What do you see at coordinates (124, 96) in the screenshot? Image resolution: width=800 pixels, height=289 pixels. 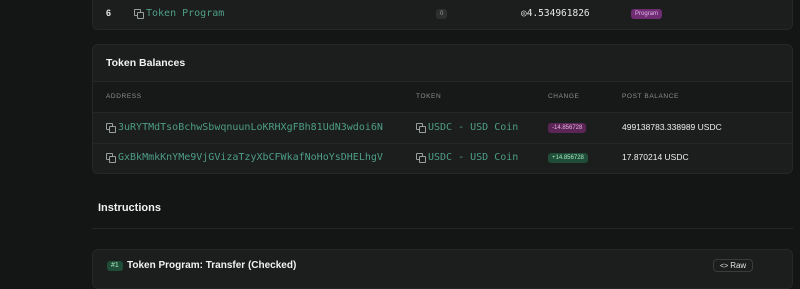 I see `column-header-address: ADDRESS` at bounding box center [124, 96].